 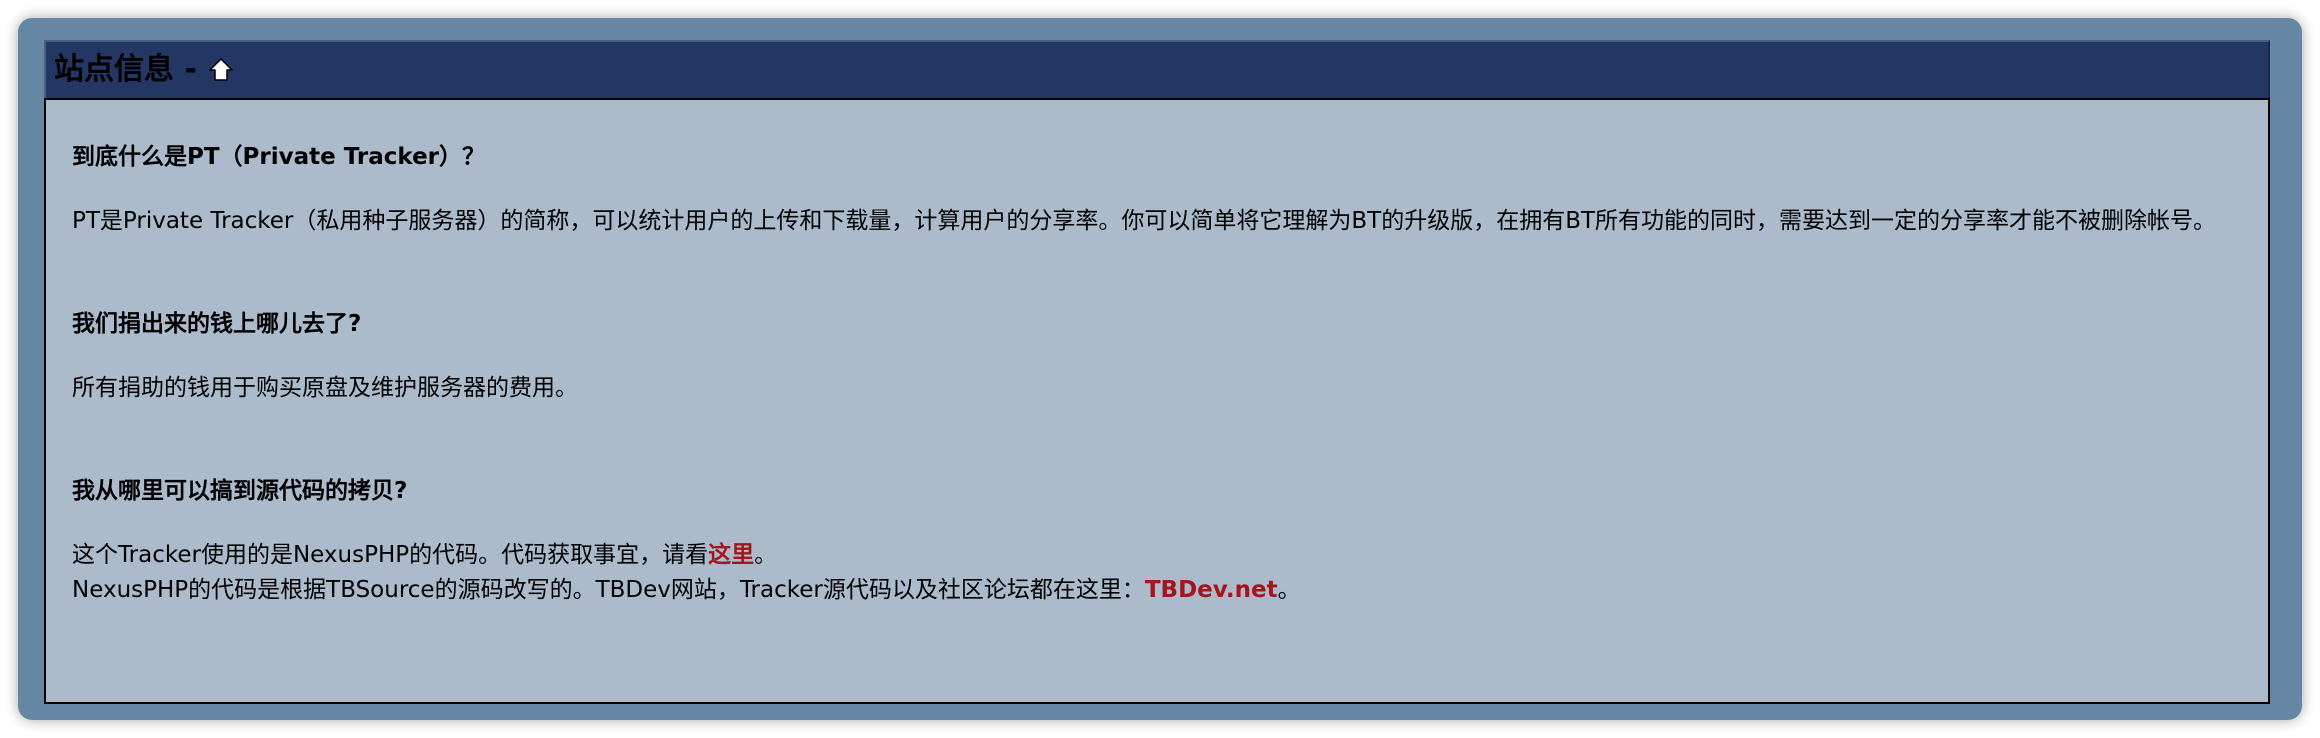 I want to click on faq-answer-donations: 所有捐助的钱用于购买原盘及维护服务器的费用。, so click(x=325, y=388).